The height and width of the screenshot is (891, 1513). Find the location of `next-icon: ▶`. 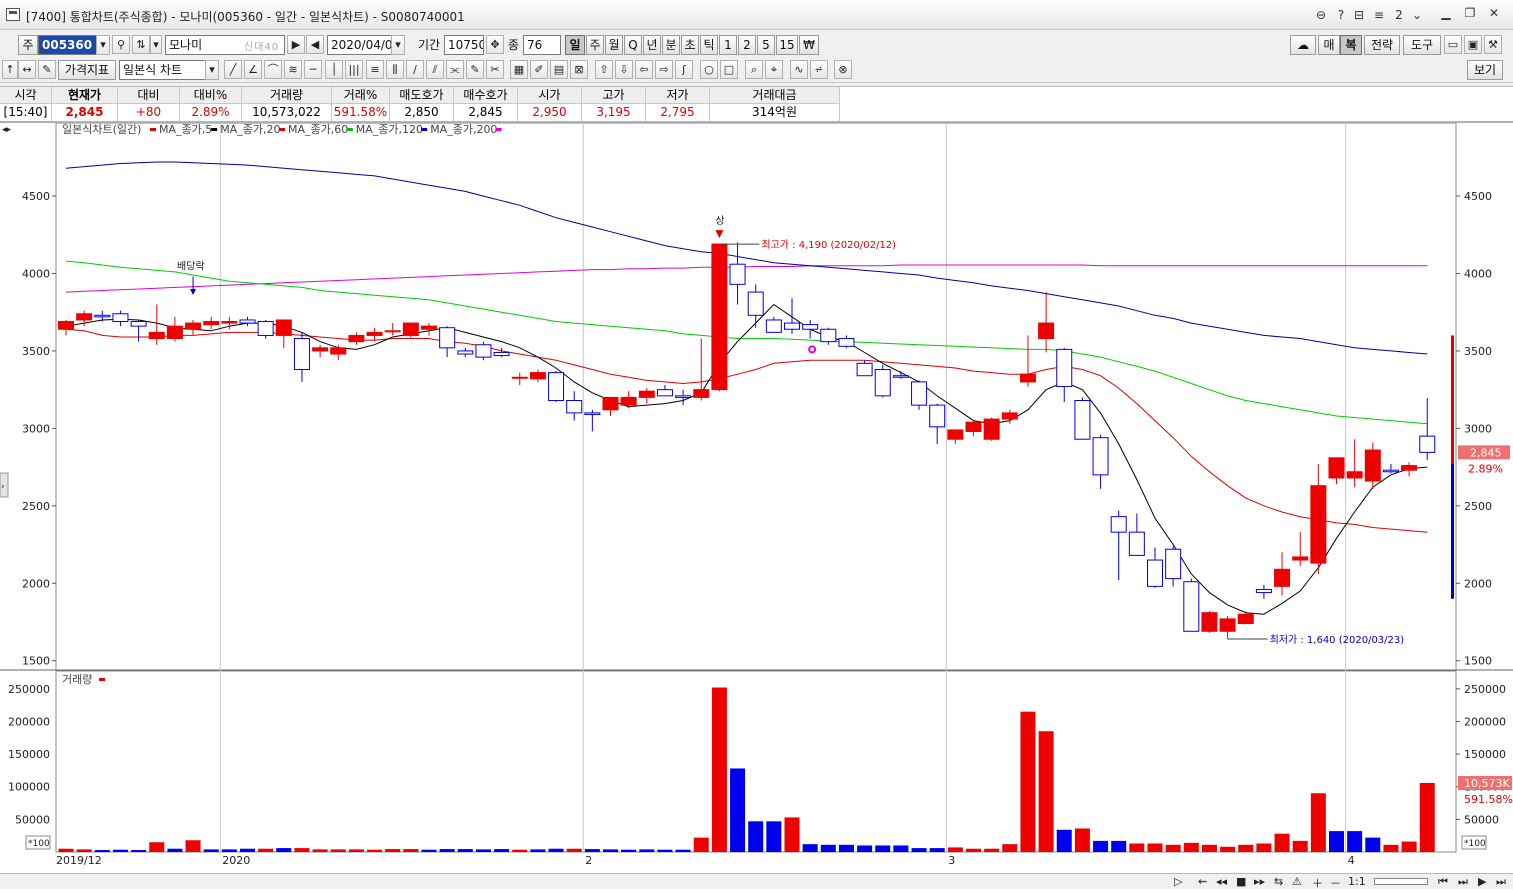

next-icon: ▶ is located at coordinates (296, 44).